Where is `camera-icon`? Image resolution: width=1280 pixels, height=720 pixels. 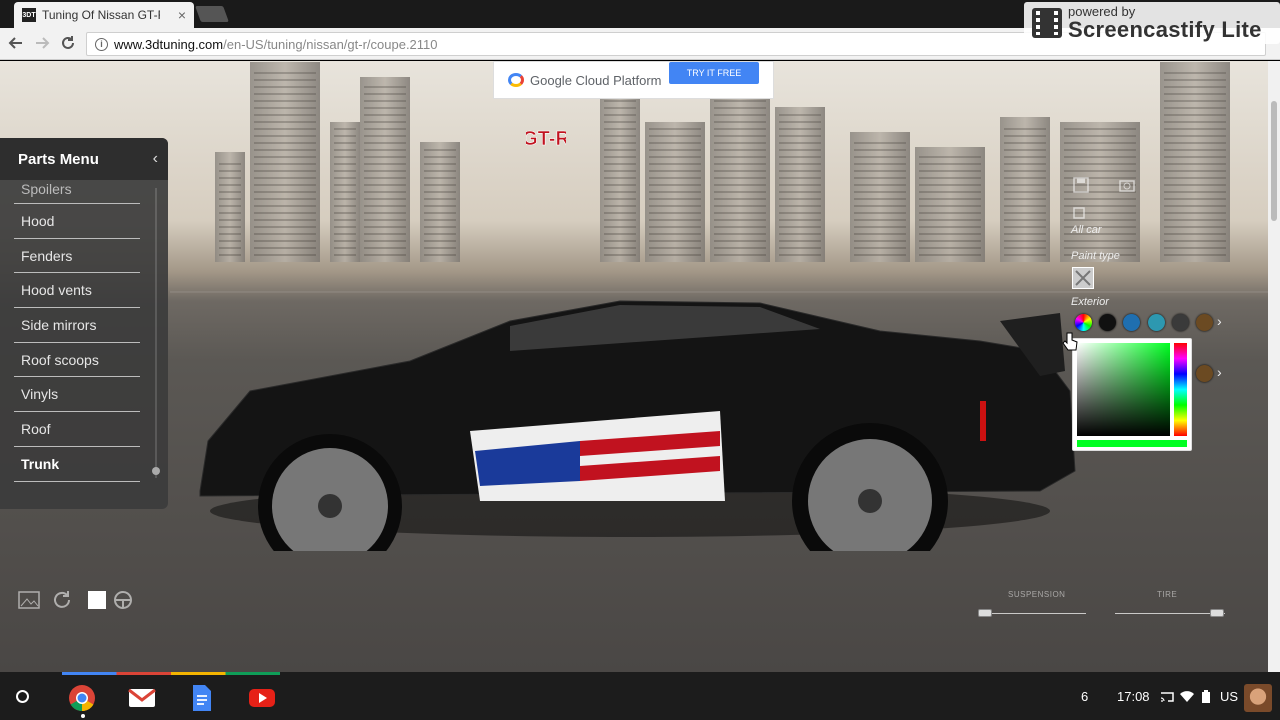
camera-icon is located at coordinates (1127, 185).